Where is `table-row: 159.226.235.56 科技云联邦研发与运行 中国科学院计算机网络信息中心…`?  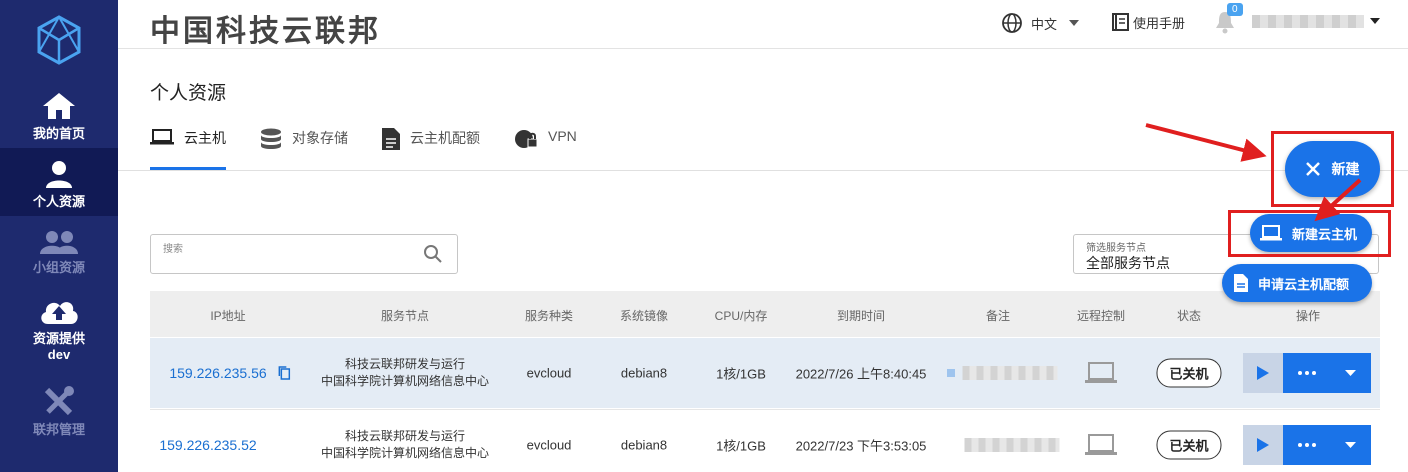 table-row: 159.226.235.56 科技云联邦研发与运行 中国科学院计算机网络信息中心… is located at coordinates (765, 373).